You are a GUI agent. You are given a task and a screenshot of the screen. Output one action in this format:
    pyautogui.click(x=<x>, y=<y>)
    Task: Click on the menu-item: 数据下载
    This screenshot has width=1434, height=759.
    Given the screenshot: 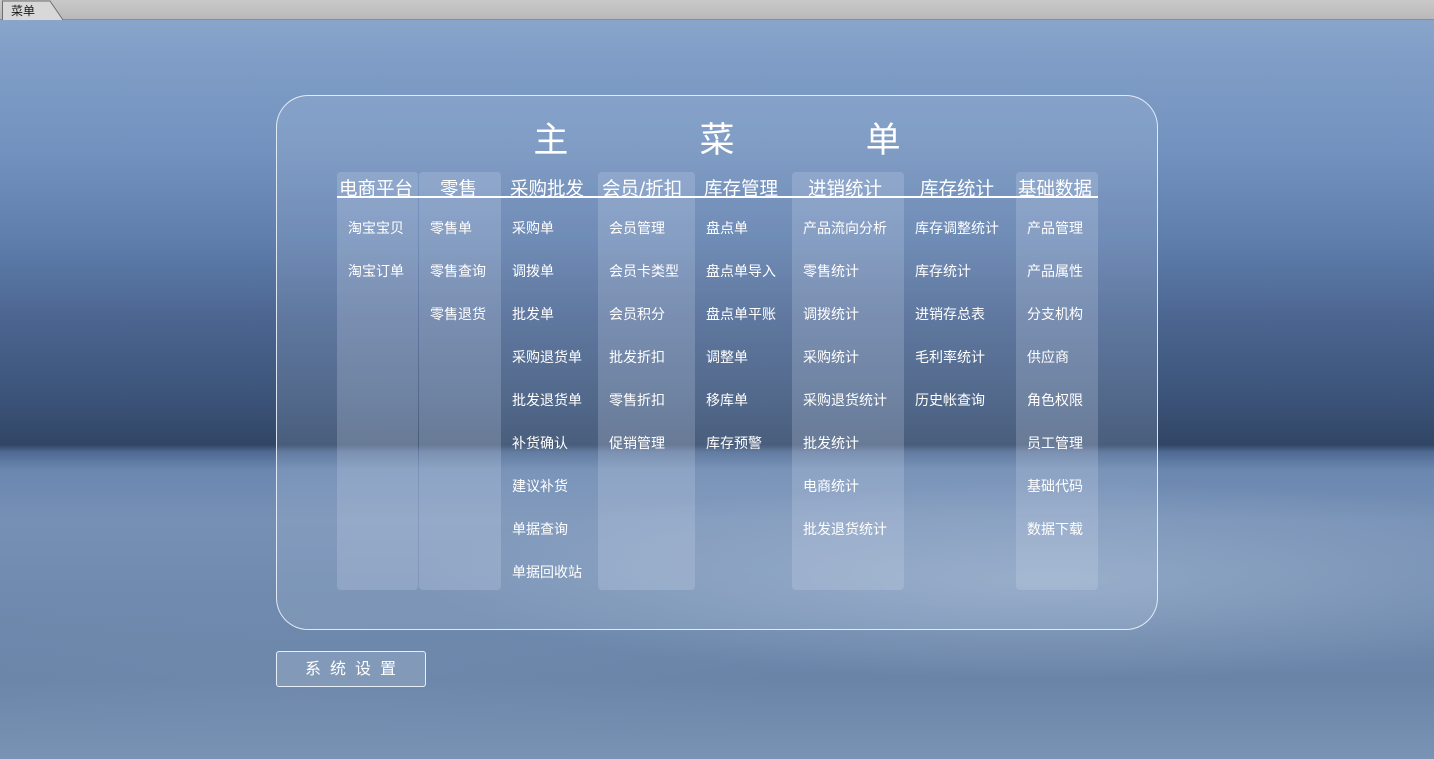 What is the action you would take?
    pyautogui.click(x=1055, y=529)
    